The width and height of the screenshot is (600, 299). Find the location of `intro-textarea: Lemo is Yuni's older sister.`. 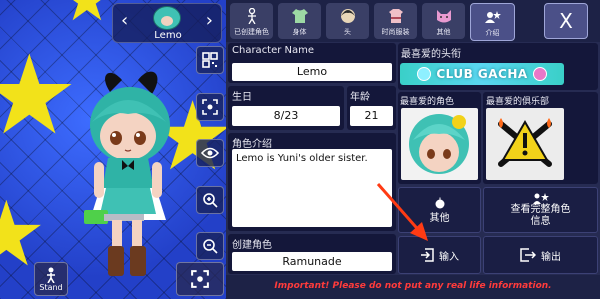

intro-textarea: Lemo is Yuni's older sister. is located at coordinates (312, 188).